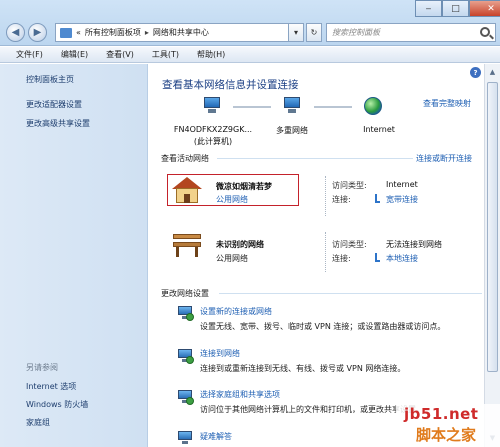  Describe the element at coordinates (441, 414) in the screenshot. I see `watermark-site: jb51.net` at that location.